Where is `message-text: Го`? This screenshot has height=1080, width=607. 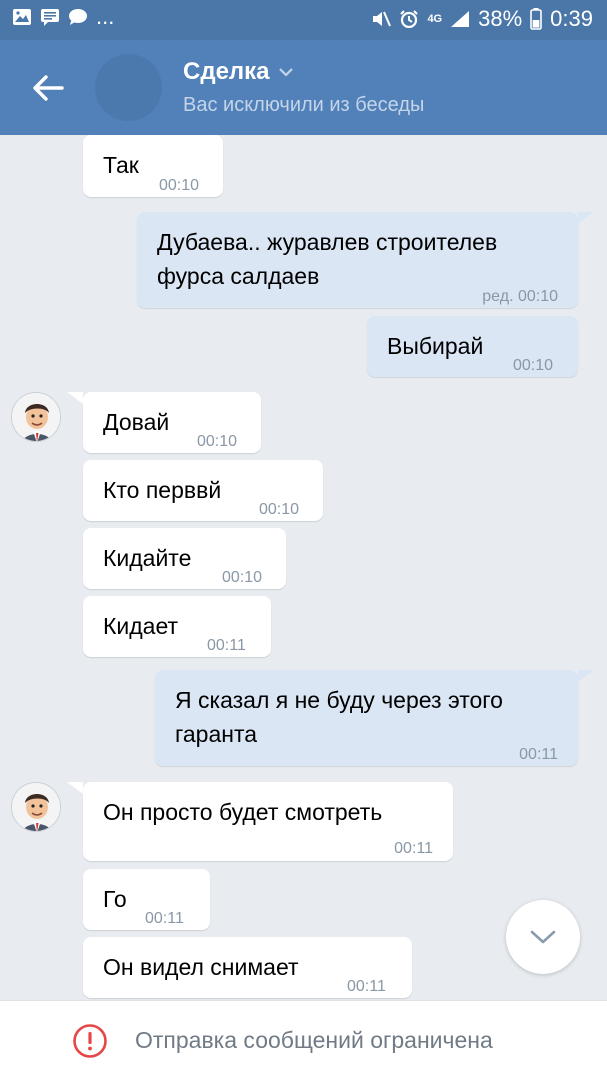 message-text: Го is located at coordinates (115, 899).